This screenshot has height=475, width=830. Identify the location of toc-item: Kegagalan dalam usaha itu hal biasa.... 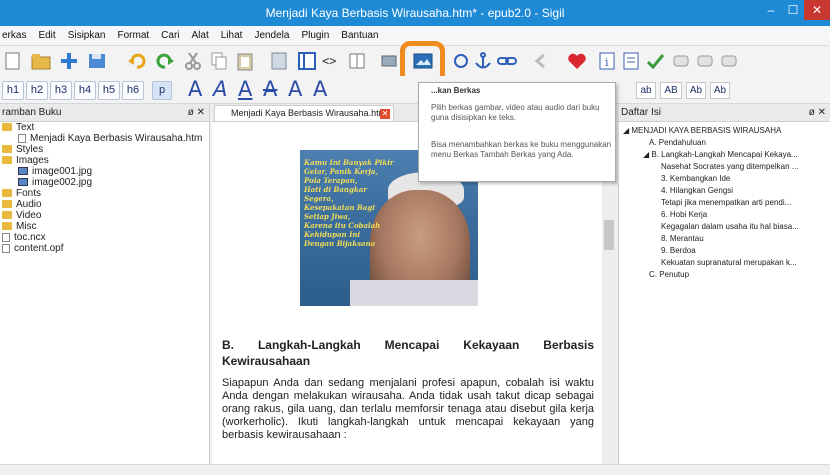
(724, 227).